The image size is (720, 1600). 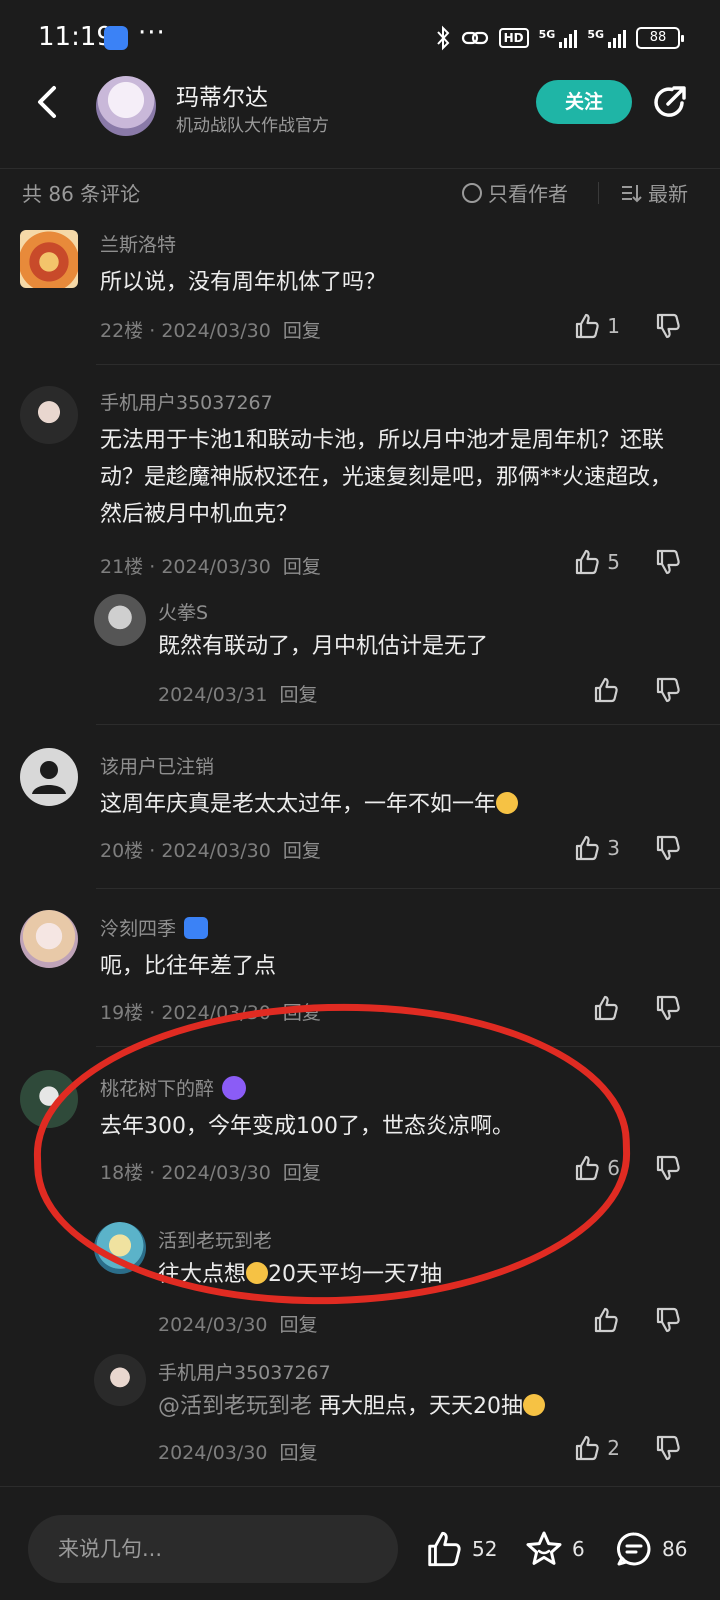 I want to click on comment-author: 泠刻四季, so click(x=154, y=927).